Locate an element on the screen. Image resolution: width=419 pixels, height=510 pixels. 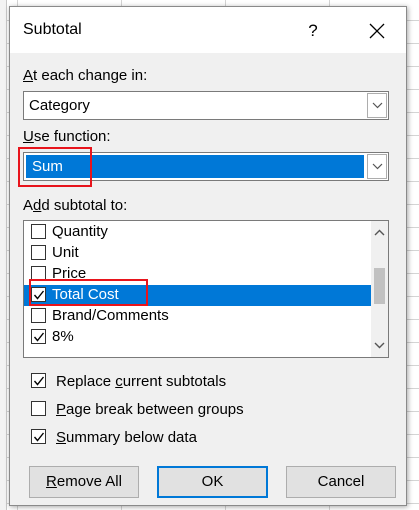
dialog-titlebar: Subtotal ? is located at coordinates (208, 30).